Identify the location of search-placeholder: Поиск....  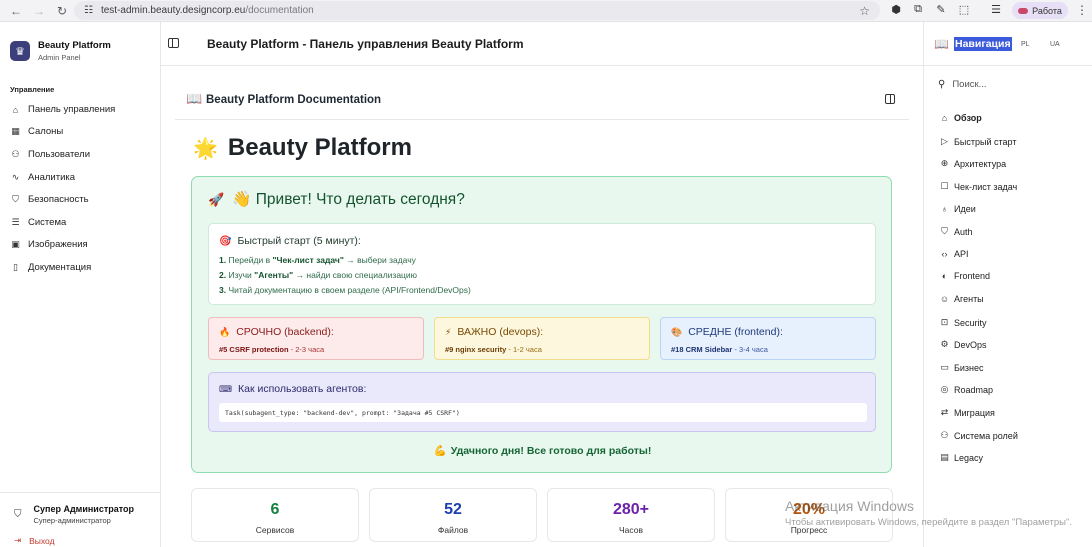
(969, 84).